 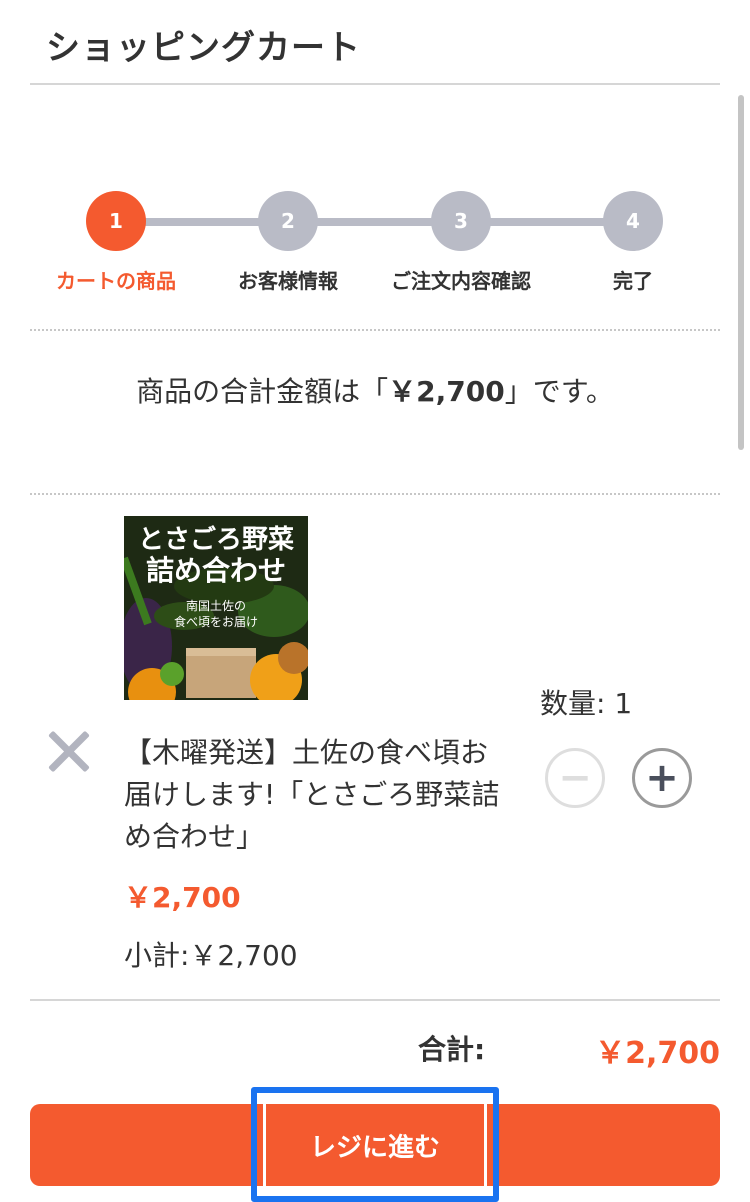 I want to click on product-image-title-line1: とさごろ野菜, so click(x=216, y=539).